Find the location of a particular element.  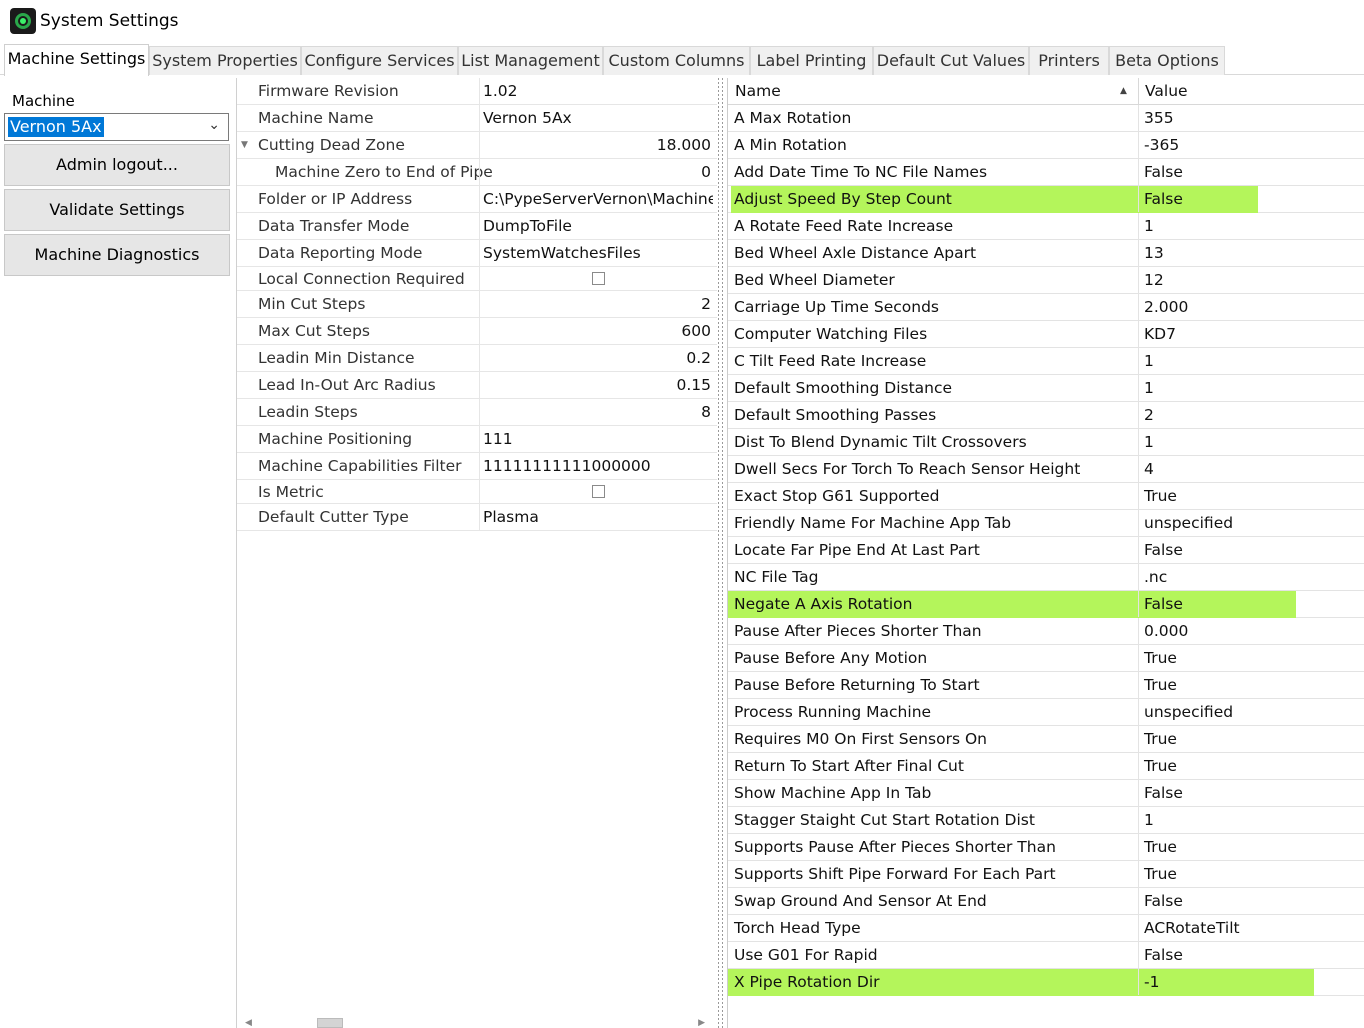

setting-value-cell: -365 is located at coordinates (1161, 145).